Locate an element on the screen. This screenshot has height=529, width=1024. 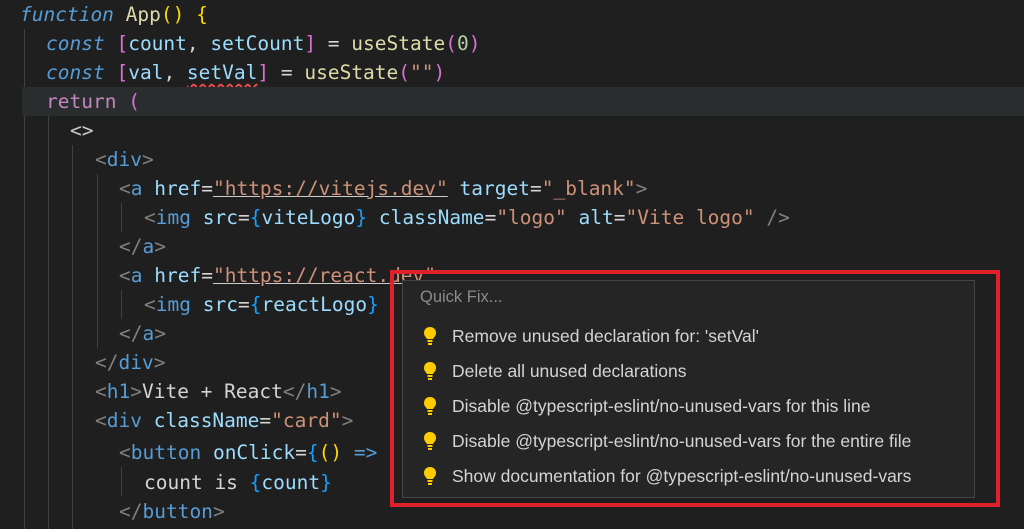
quick-fix-item-label: Remove unused declaration for: 'setVal' is located at coordinates (605, 336).